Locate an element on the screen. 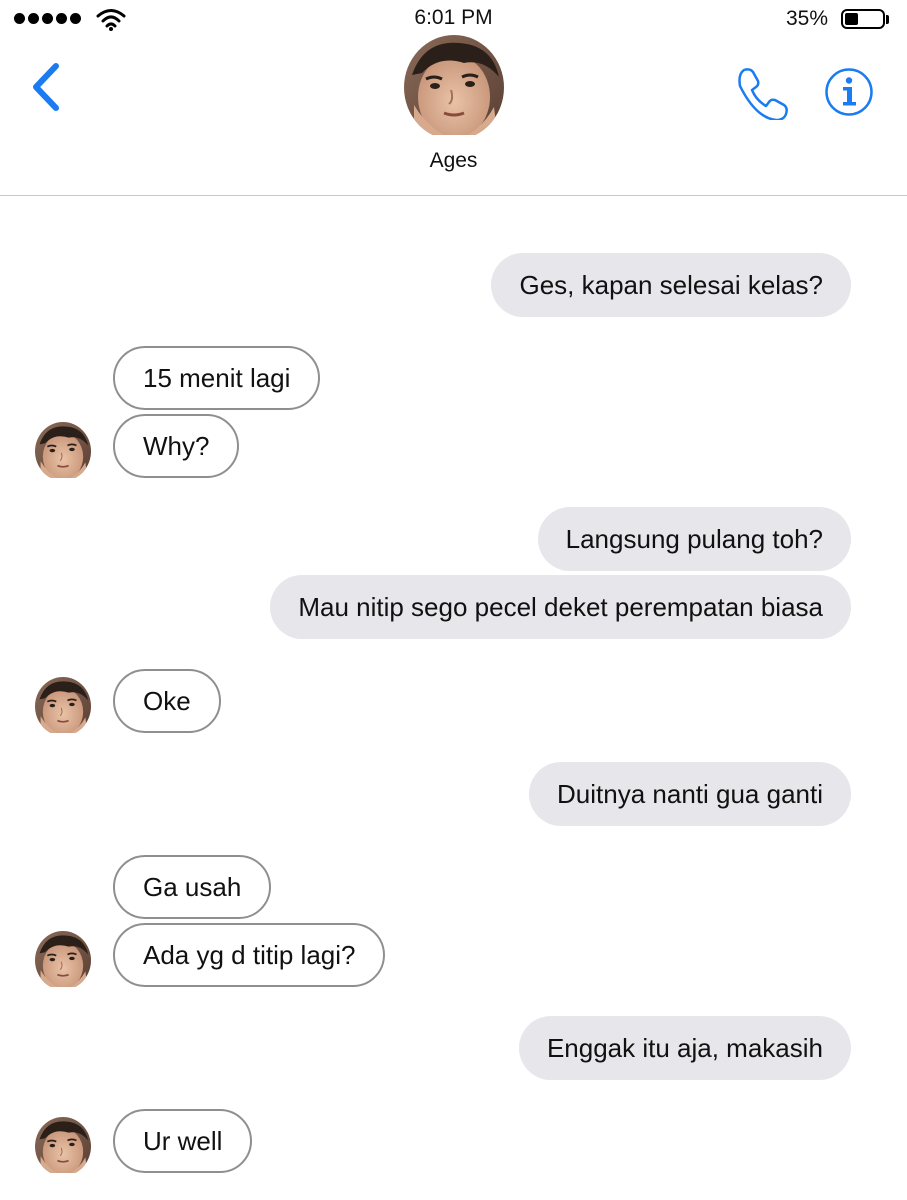  phone-icon is located at coordinates (762, 92).